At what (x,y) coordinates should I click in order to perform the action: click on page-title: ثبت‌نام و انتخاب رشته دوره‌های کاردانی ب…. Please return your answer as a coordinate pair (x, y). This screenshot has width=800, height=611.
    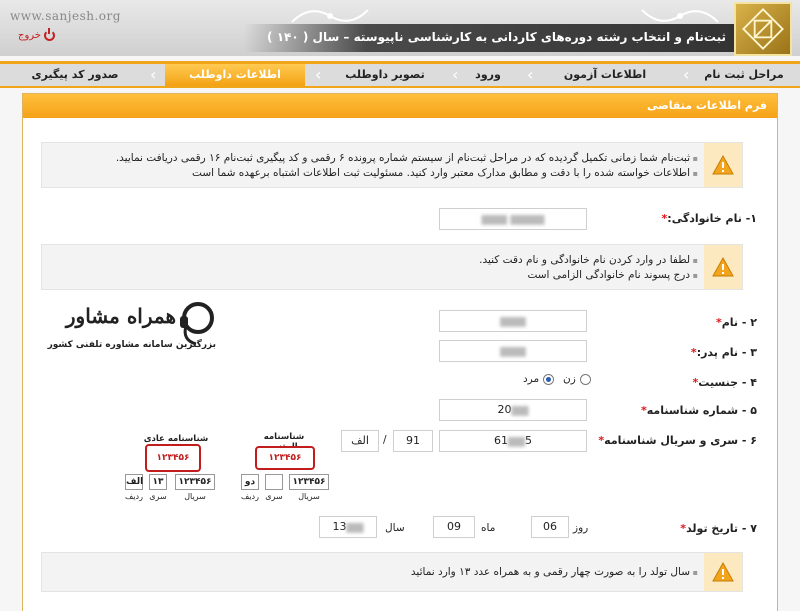
    Looking at the image, I should click on (496, 37).